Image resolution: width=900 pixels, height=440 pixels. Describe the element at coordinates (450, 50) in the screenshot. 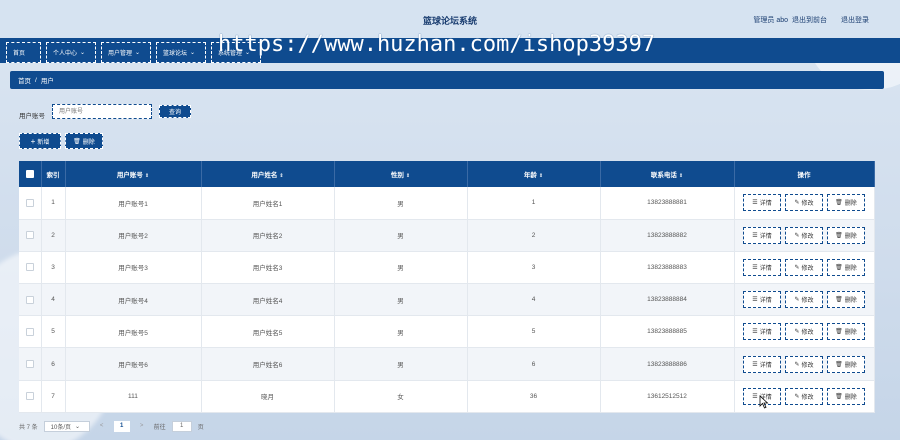

I see `main-nav: 首页 个人中心 ⌄ 用户管理 ⌄ 篮球论坛 ⌄ 系统管理 ⌄` at that location.